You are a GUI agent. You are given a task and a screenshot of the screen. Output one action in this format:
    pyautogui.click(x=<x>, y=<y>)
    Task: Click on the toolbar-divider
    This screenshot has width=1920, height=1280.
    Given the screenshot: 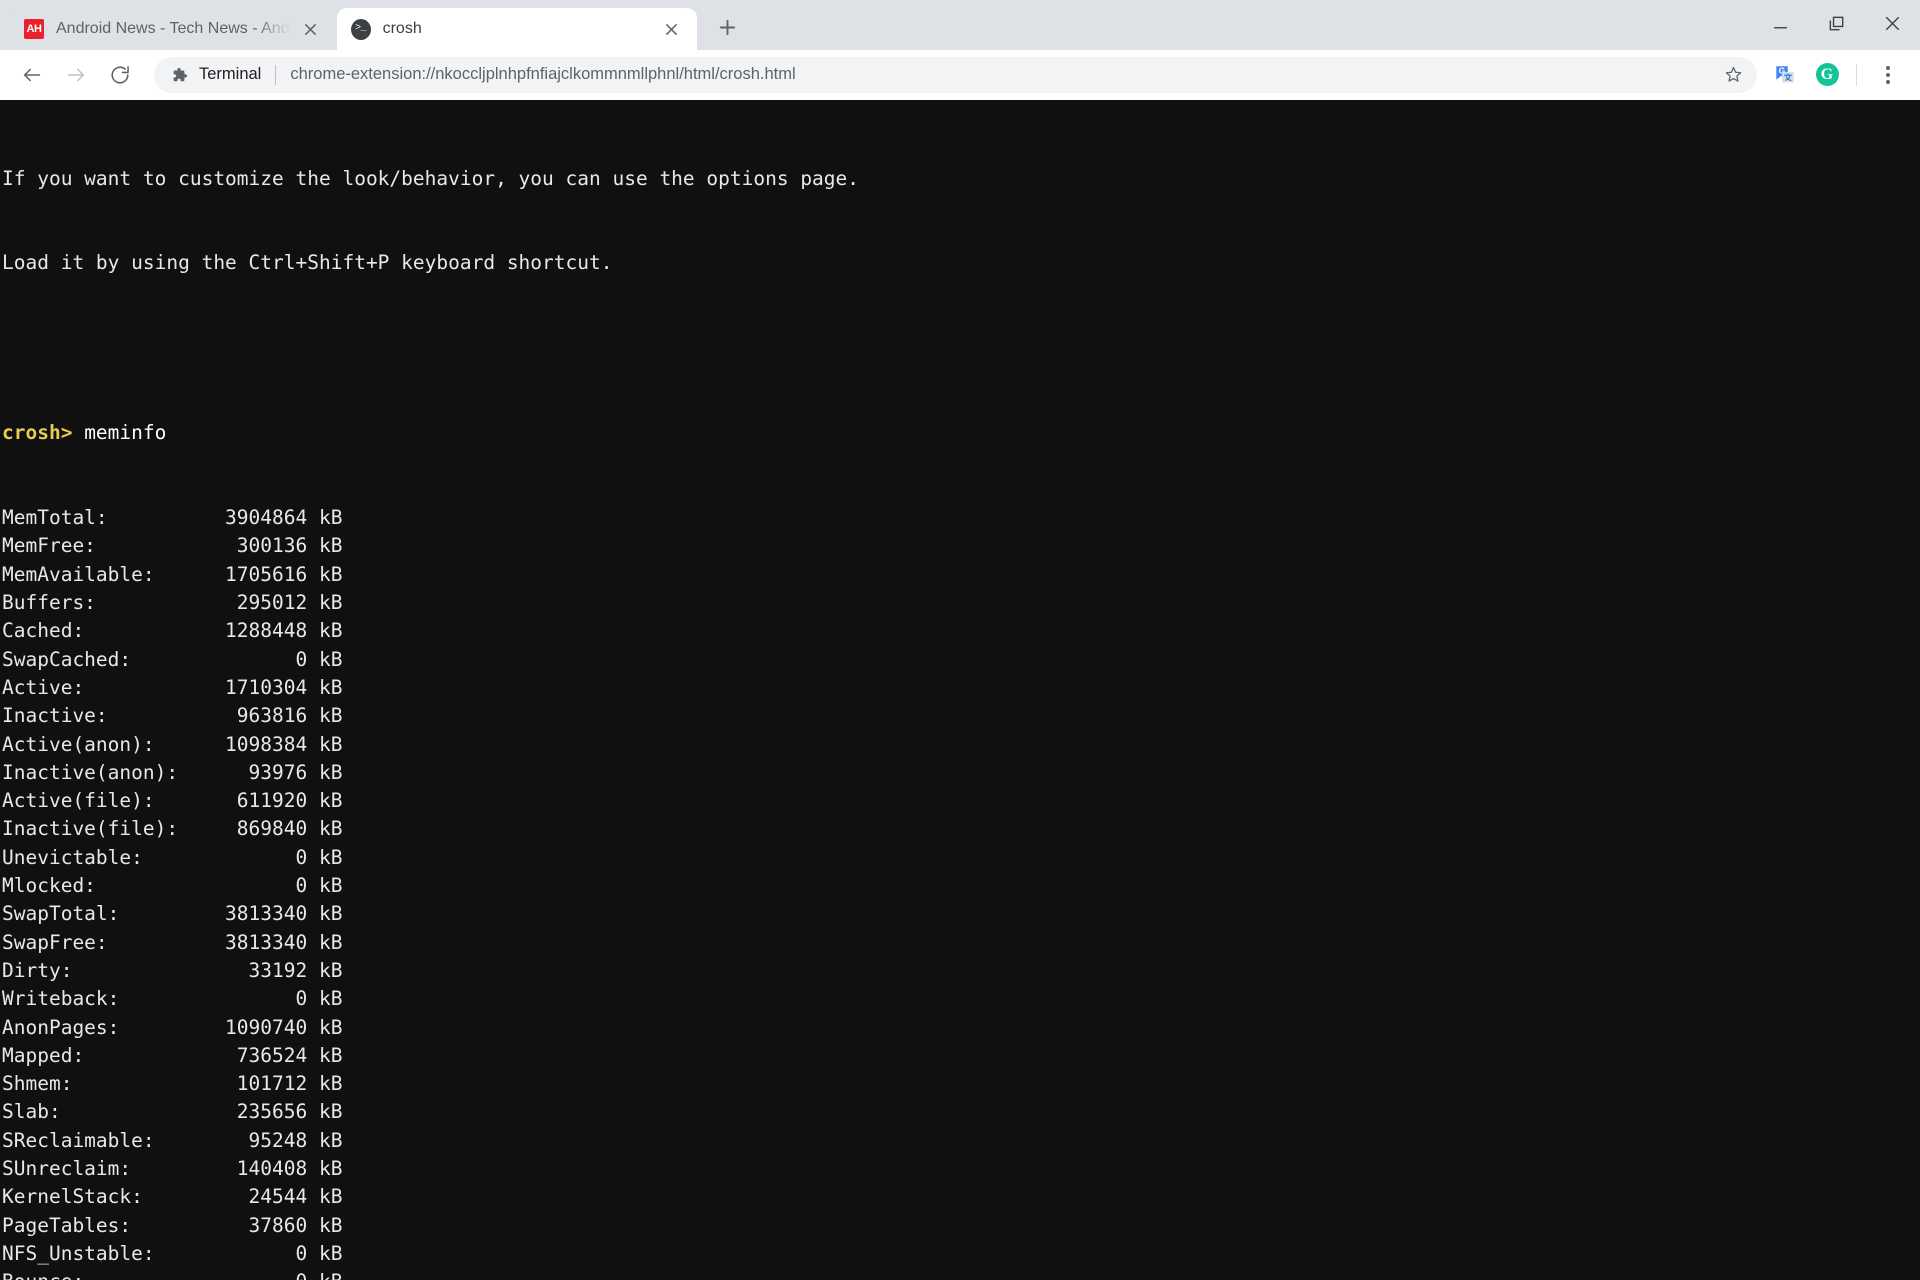 What is the action you would take?
    pyautogui.click(x=1856, y=74)
    